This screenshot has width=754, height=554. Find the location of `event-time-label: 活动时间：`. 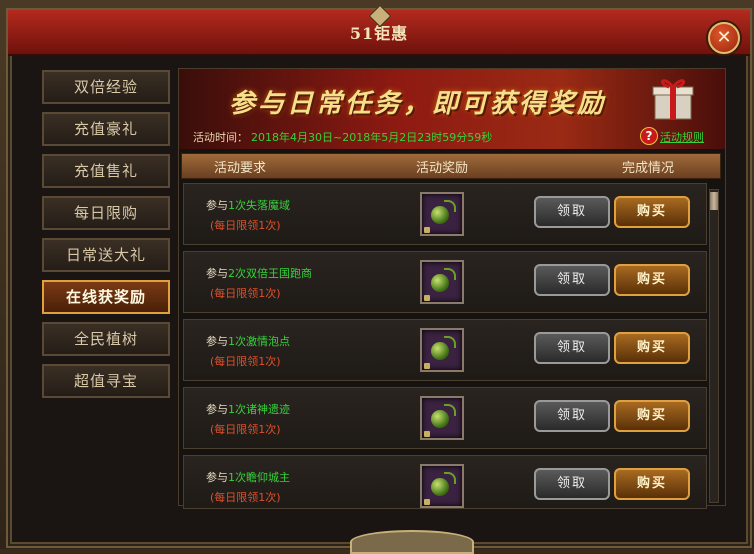

event-time-label: 活动时间： is located at coordinates (220, 137).